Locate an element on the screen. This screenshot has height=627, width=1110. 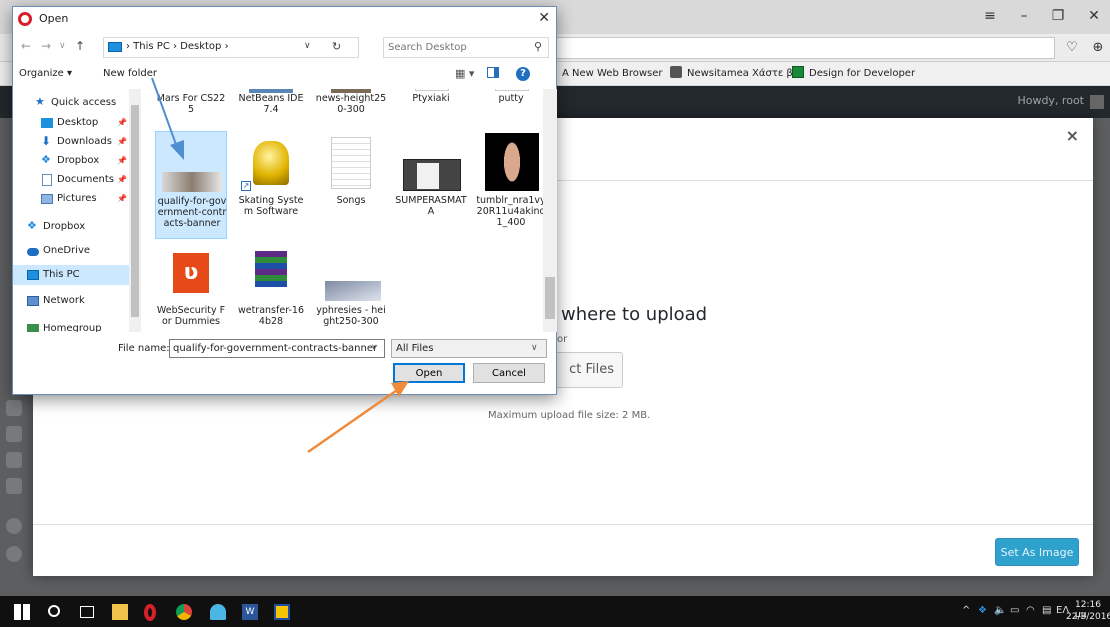
path-breadcrumb: › This PC › Desktop › ∨ ↻ is located at coordinates (231, 47).